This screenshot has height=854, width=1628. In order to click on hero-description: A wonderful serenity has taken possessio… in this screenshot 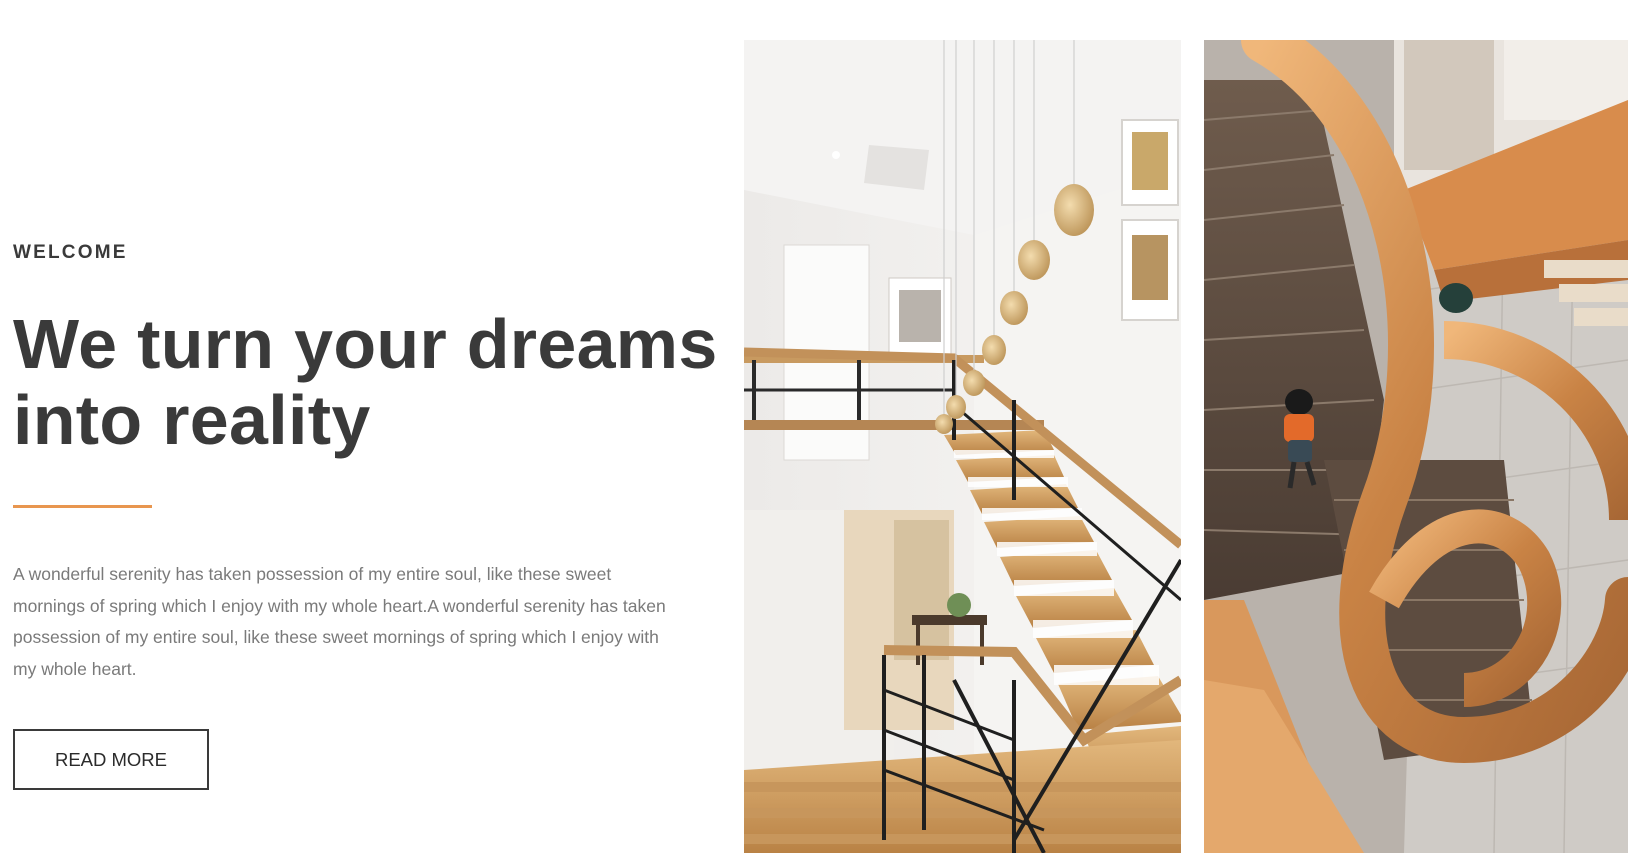, I will do `click(363, 622)`.